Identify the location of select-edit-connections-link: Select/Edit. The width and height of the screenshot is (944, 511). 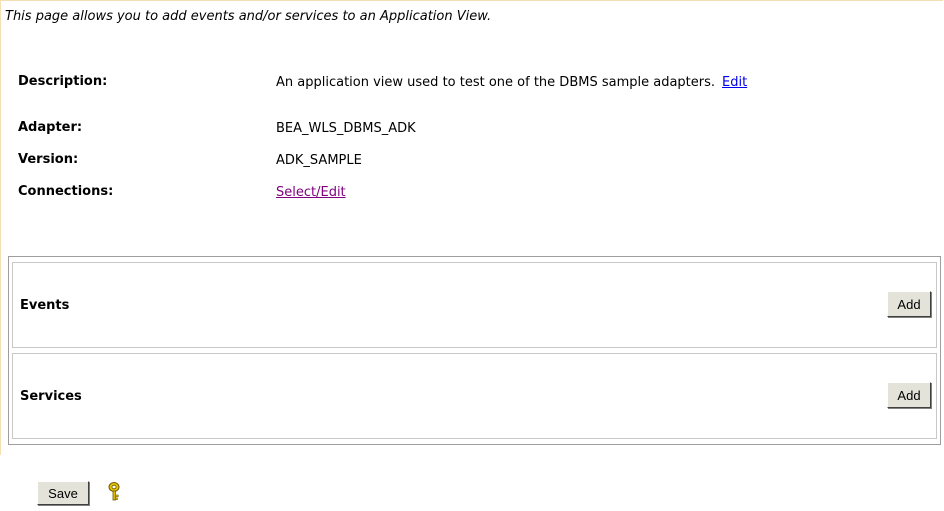
(311, 192).